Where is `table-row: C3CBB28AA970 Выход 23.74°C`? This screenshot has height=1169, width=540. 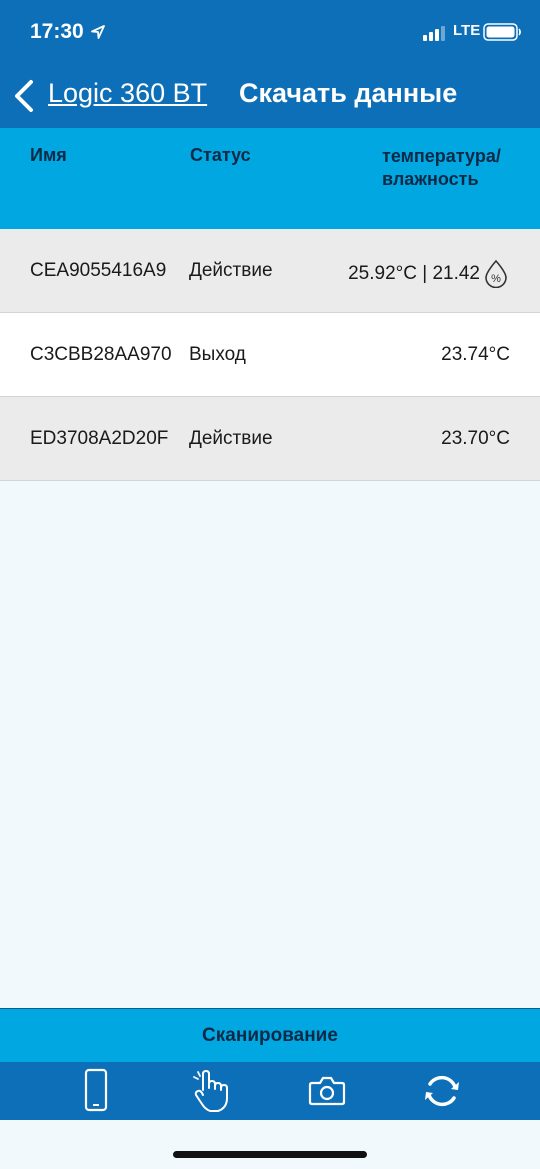 table-row: C3CBB28AA970 Выход 23.74°C is located at coordinates (270, 355).